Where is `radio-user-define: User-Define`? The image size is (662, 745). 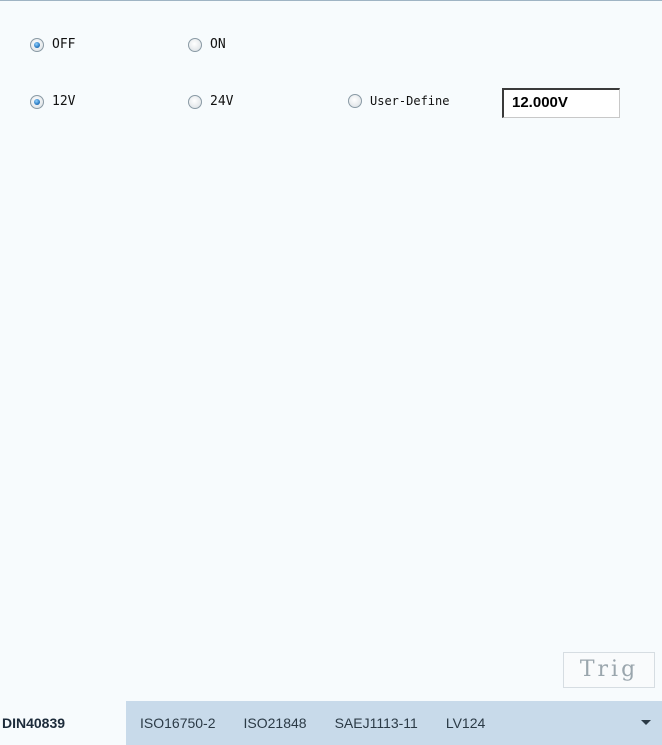 radio-user-define: User-Define is located at coordinates (398, 101).